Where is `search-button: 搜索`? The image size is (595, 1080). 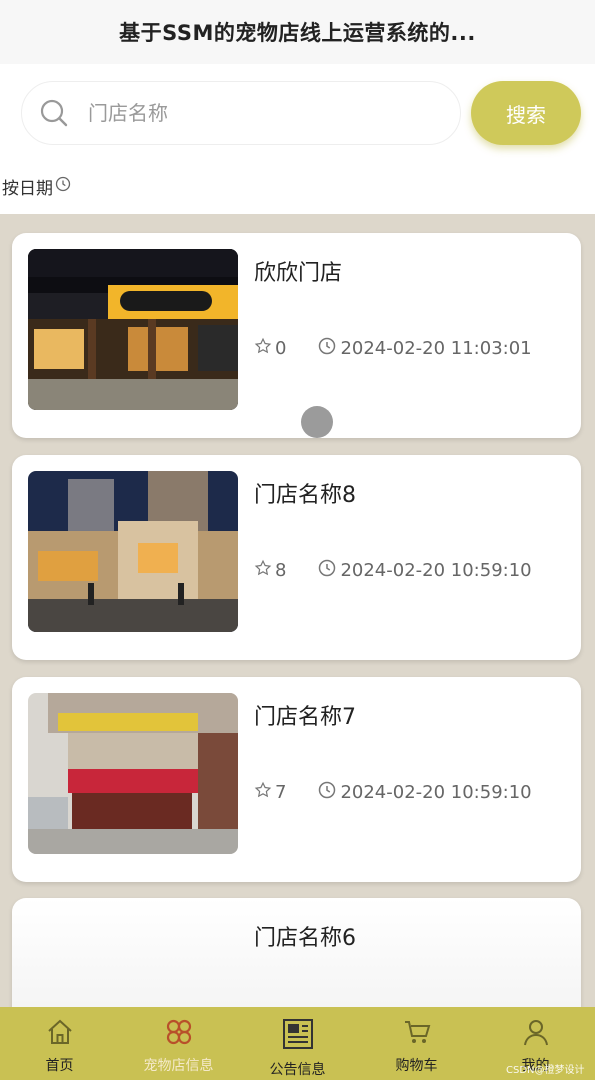 search-button: 搜索 is located at coordinates (526, 113).